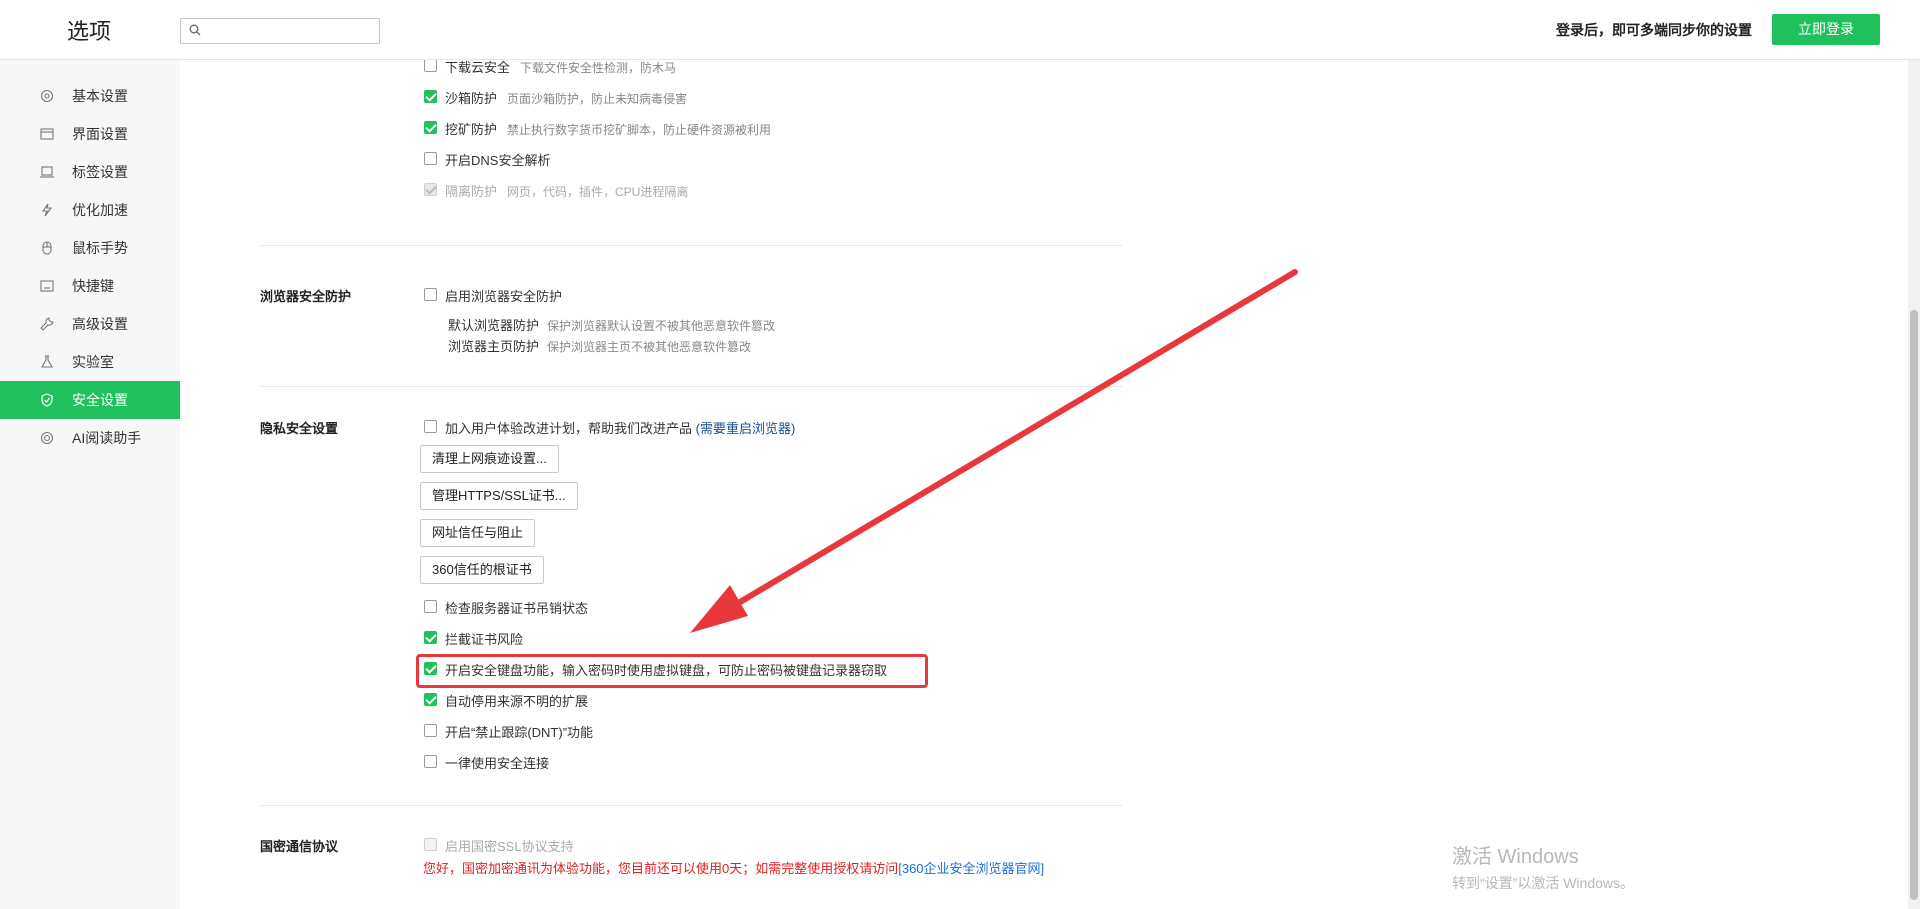  I want to click on option-label: 沙箱防护, so click(471, 98).